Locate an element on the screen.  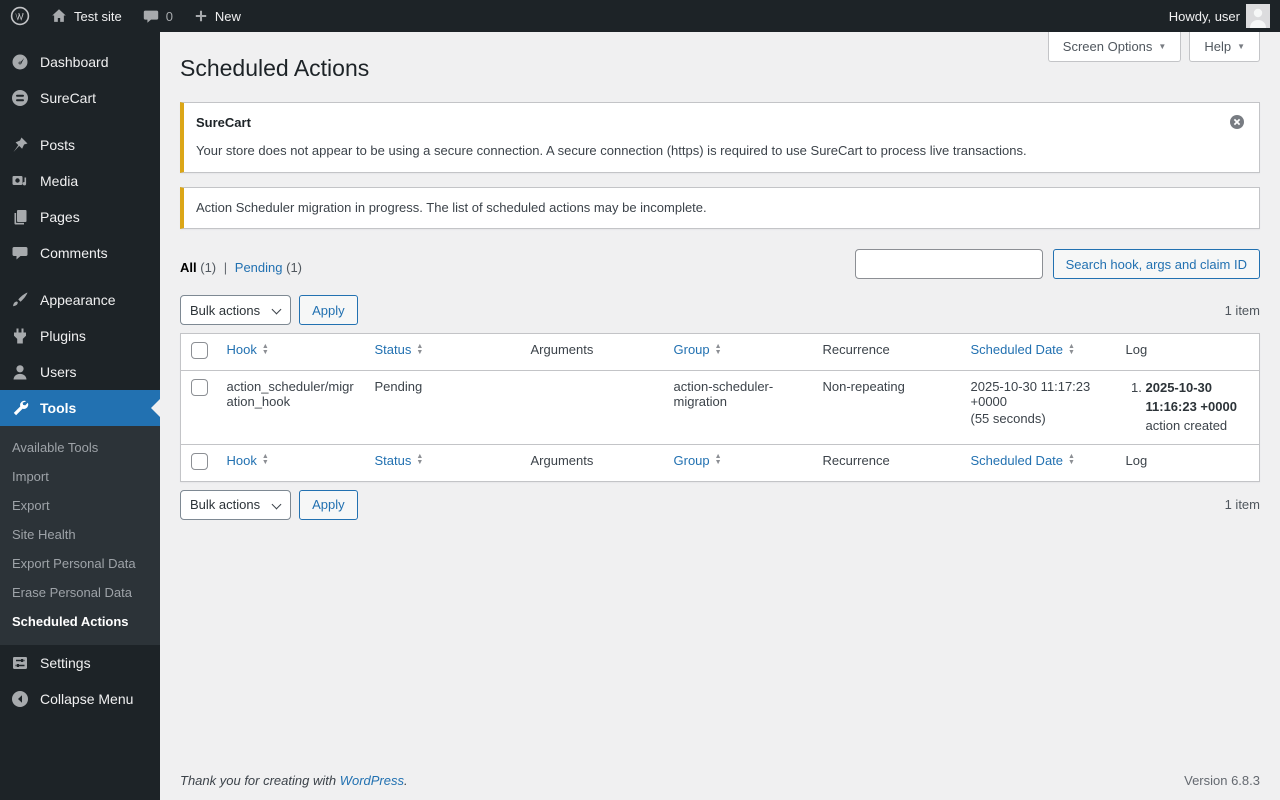
screen-meta-links: Screen Options ▼ Help ▼ is located at coordinates (1153, 47).